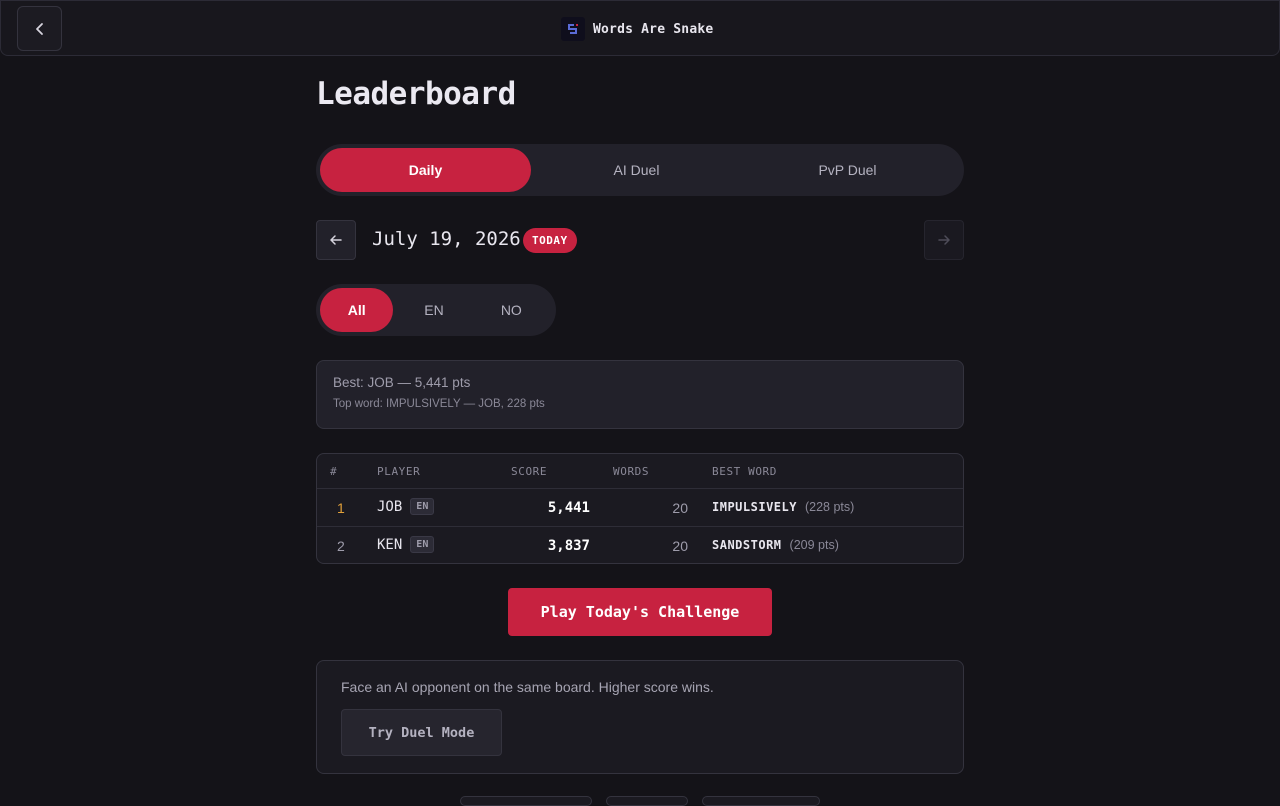  Describe the element at coordinates (631, 471) in the screenshot. I see `header-words: WORDS` at that location.